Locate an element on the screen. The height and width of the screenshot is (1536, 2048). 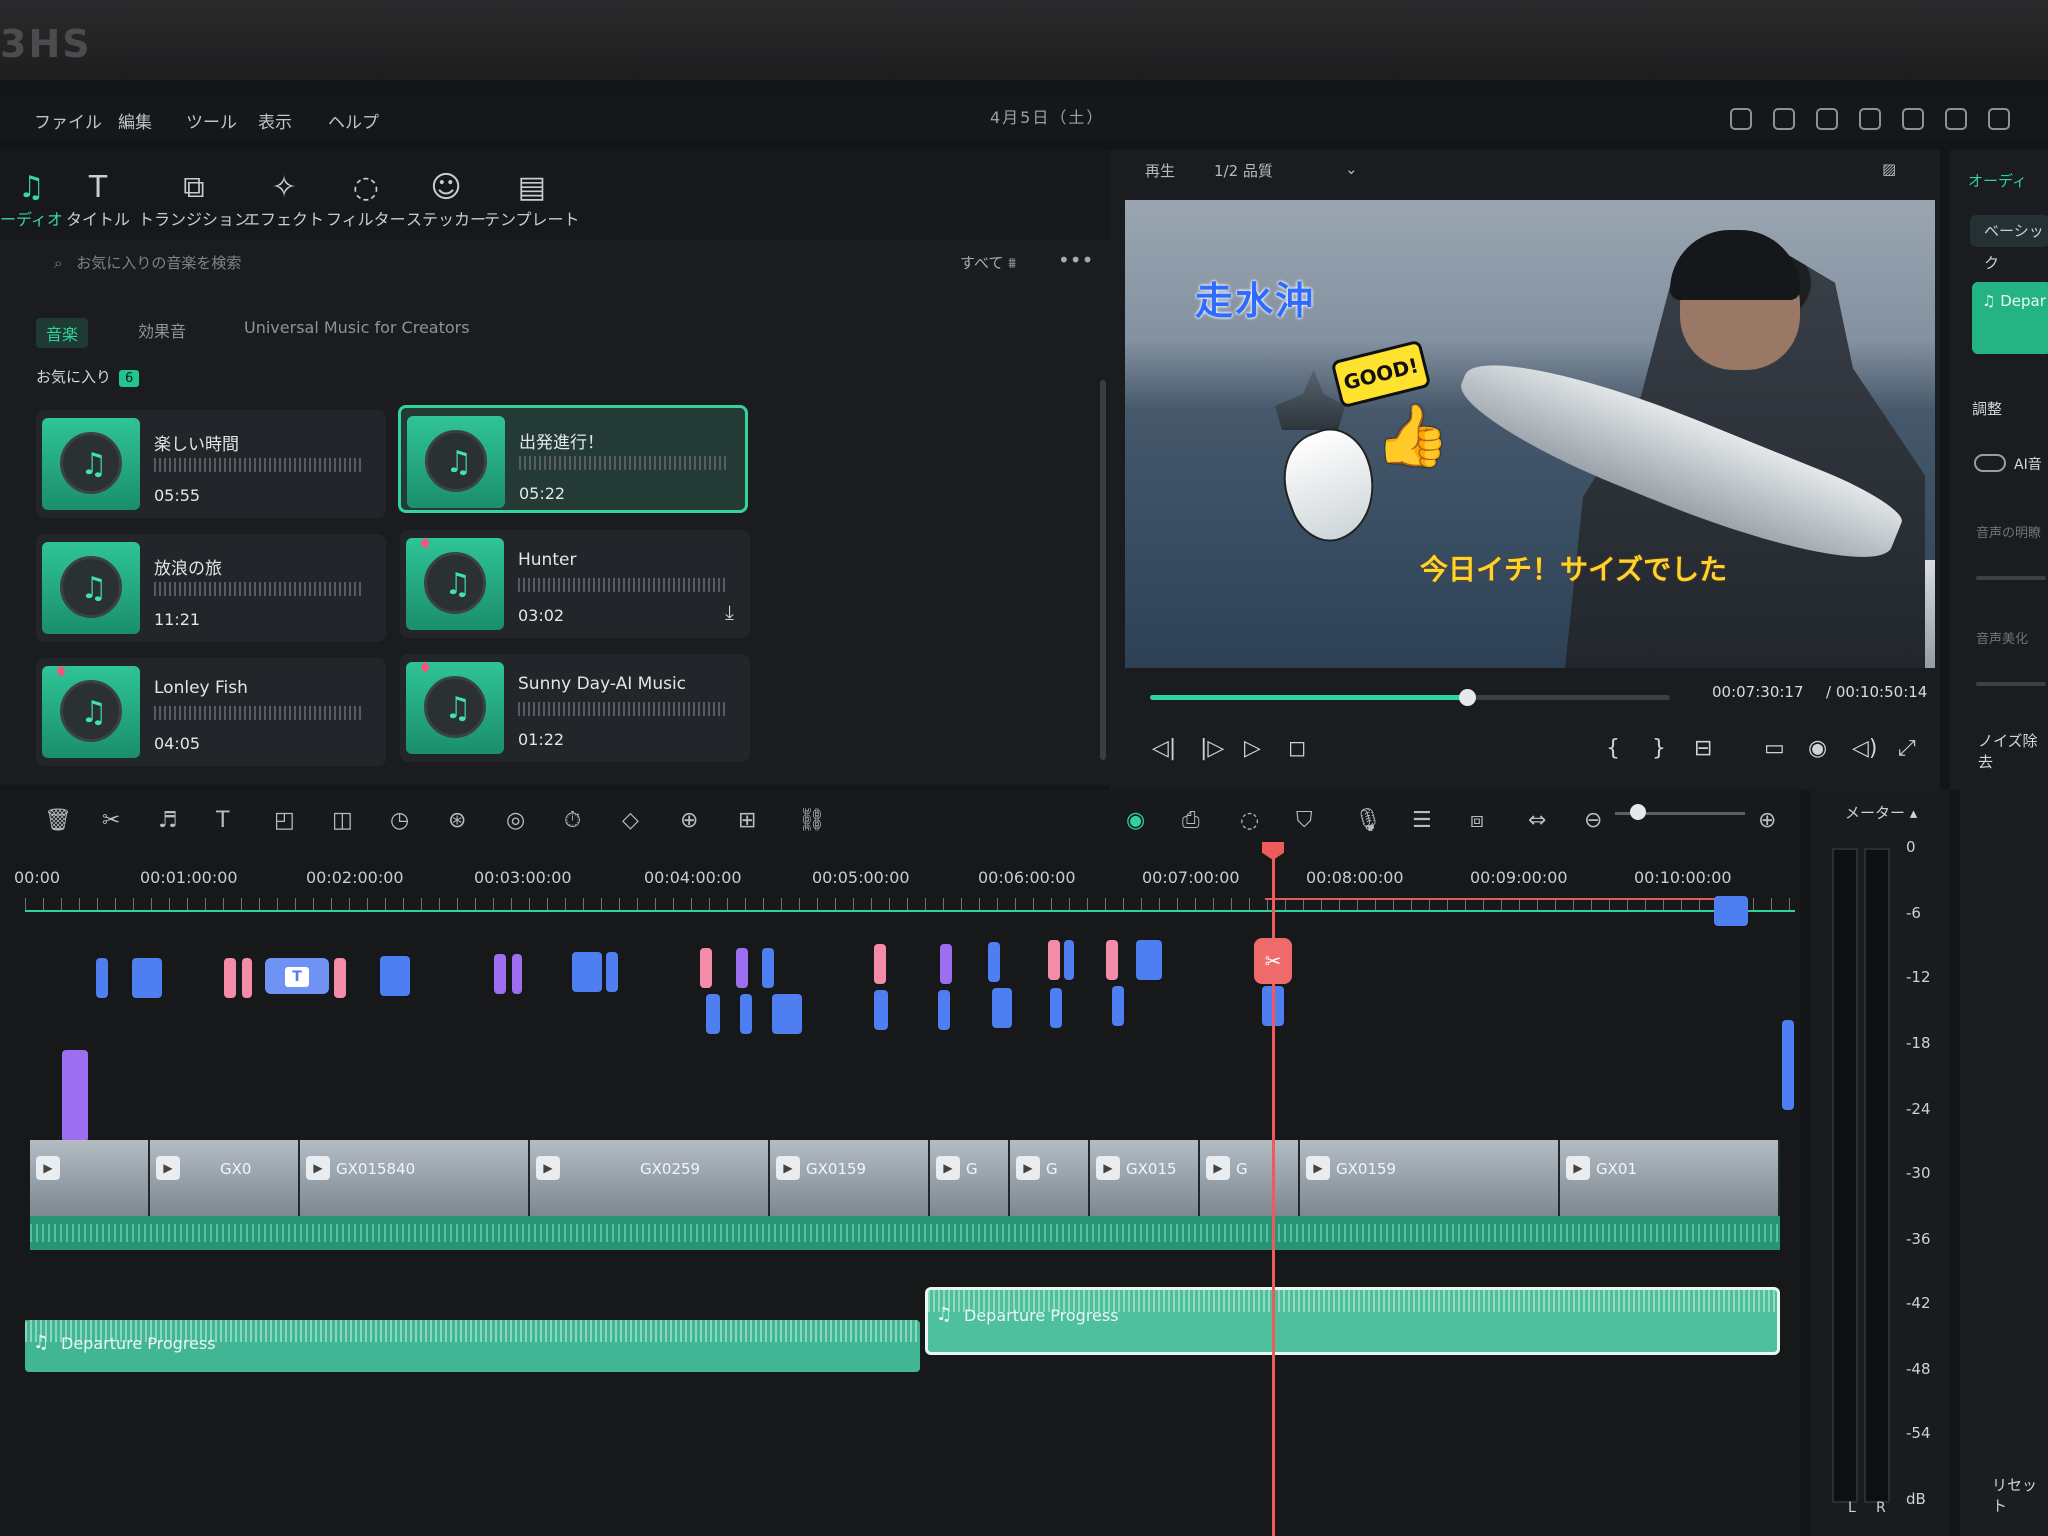
quality-dropdown: 1/2 品質 is located at coordinates (1243, 170).